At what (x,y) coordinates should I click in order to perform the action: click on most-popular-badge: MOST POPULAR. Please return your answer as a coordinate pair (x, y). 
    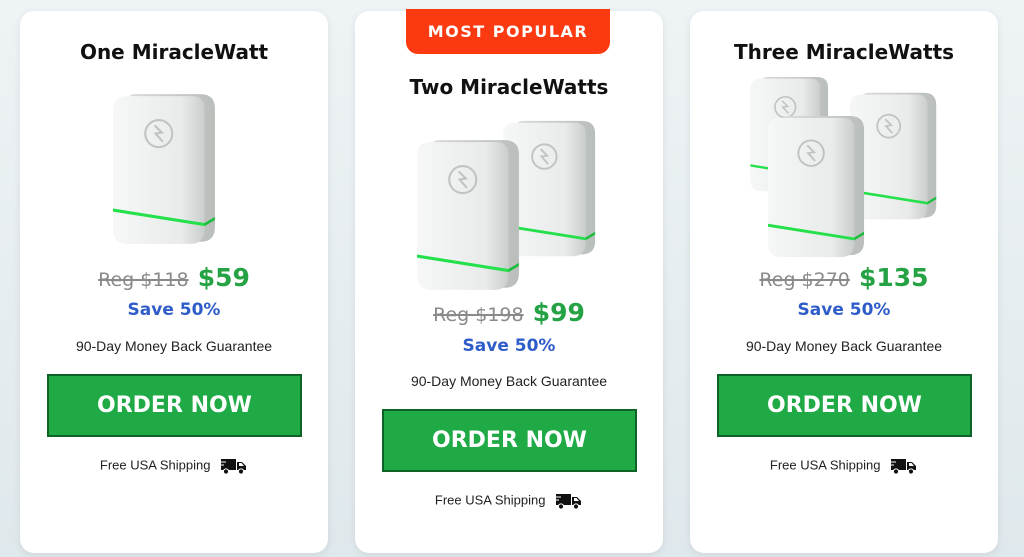
    Looking at the image, I should click on (508, 31).